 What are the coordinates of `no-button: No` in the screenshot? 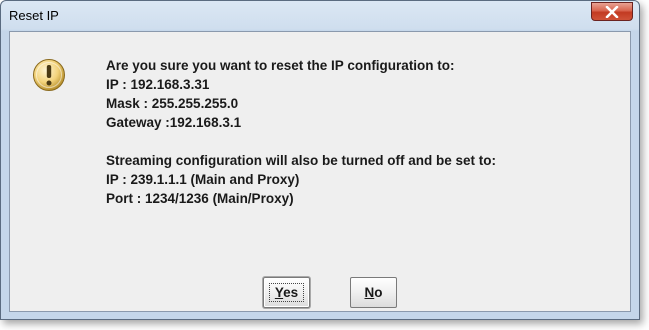 It's located at (373, 292).